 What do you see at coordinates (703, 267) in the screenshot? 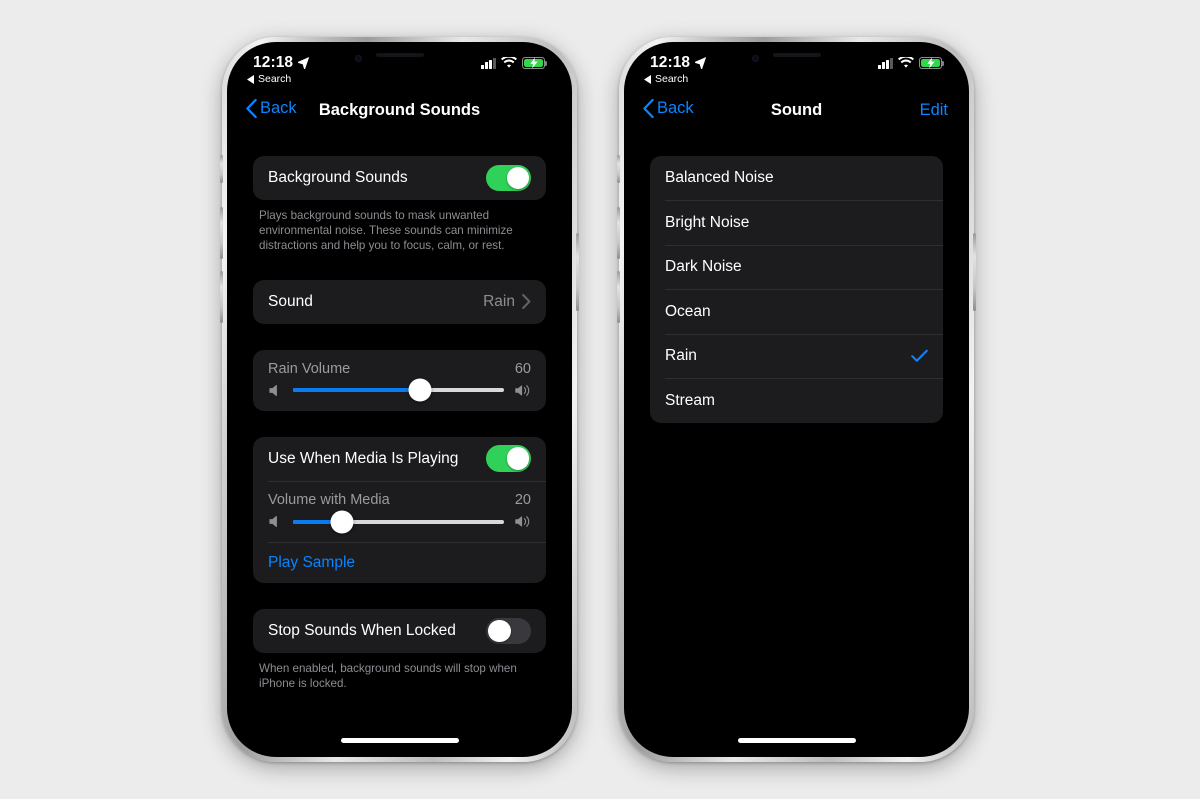
I see `sound-option-label: Dark Noise` at bounding box center [703, 267].